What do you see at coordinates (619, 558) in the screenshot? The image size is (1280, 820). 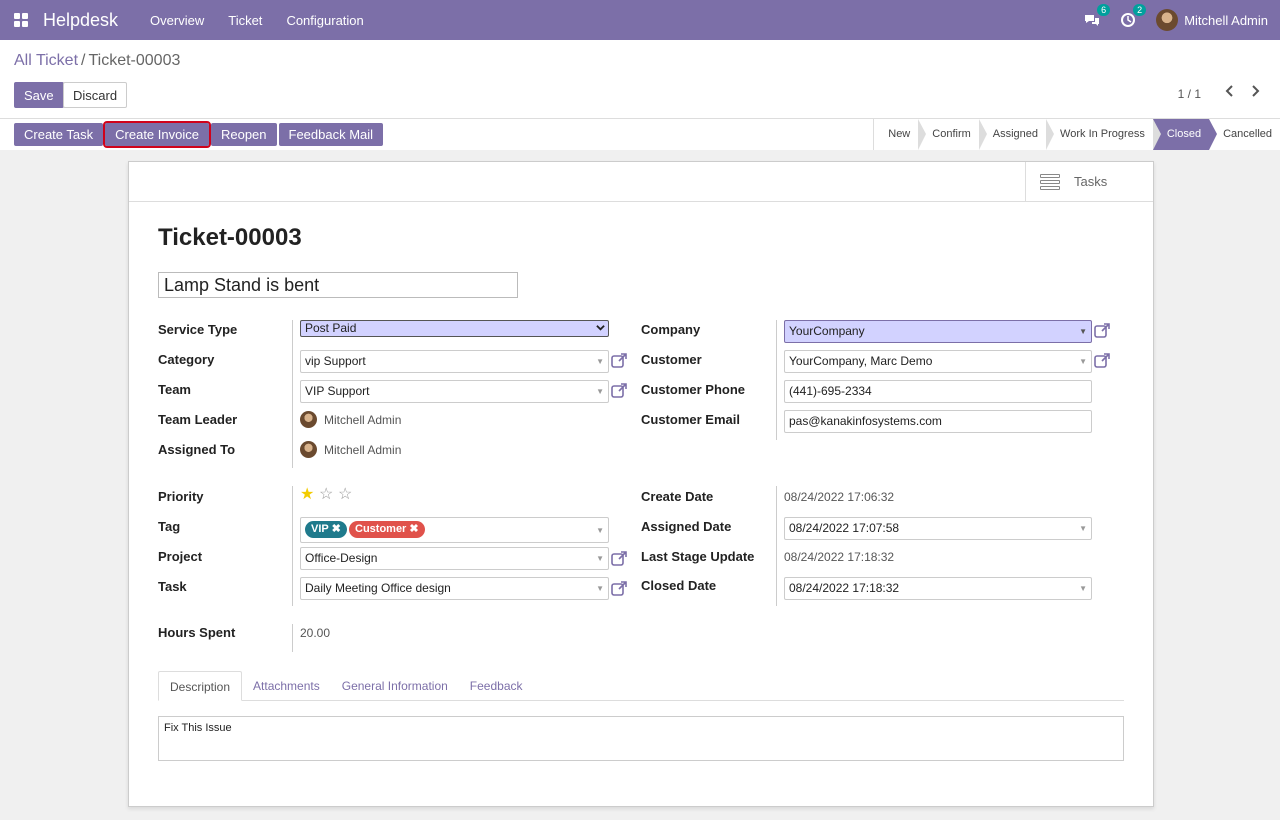 I see `project-external-link-icon` at bounding box center [619, 558].